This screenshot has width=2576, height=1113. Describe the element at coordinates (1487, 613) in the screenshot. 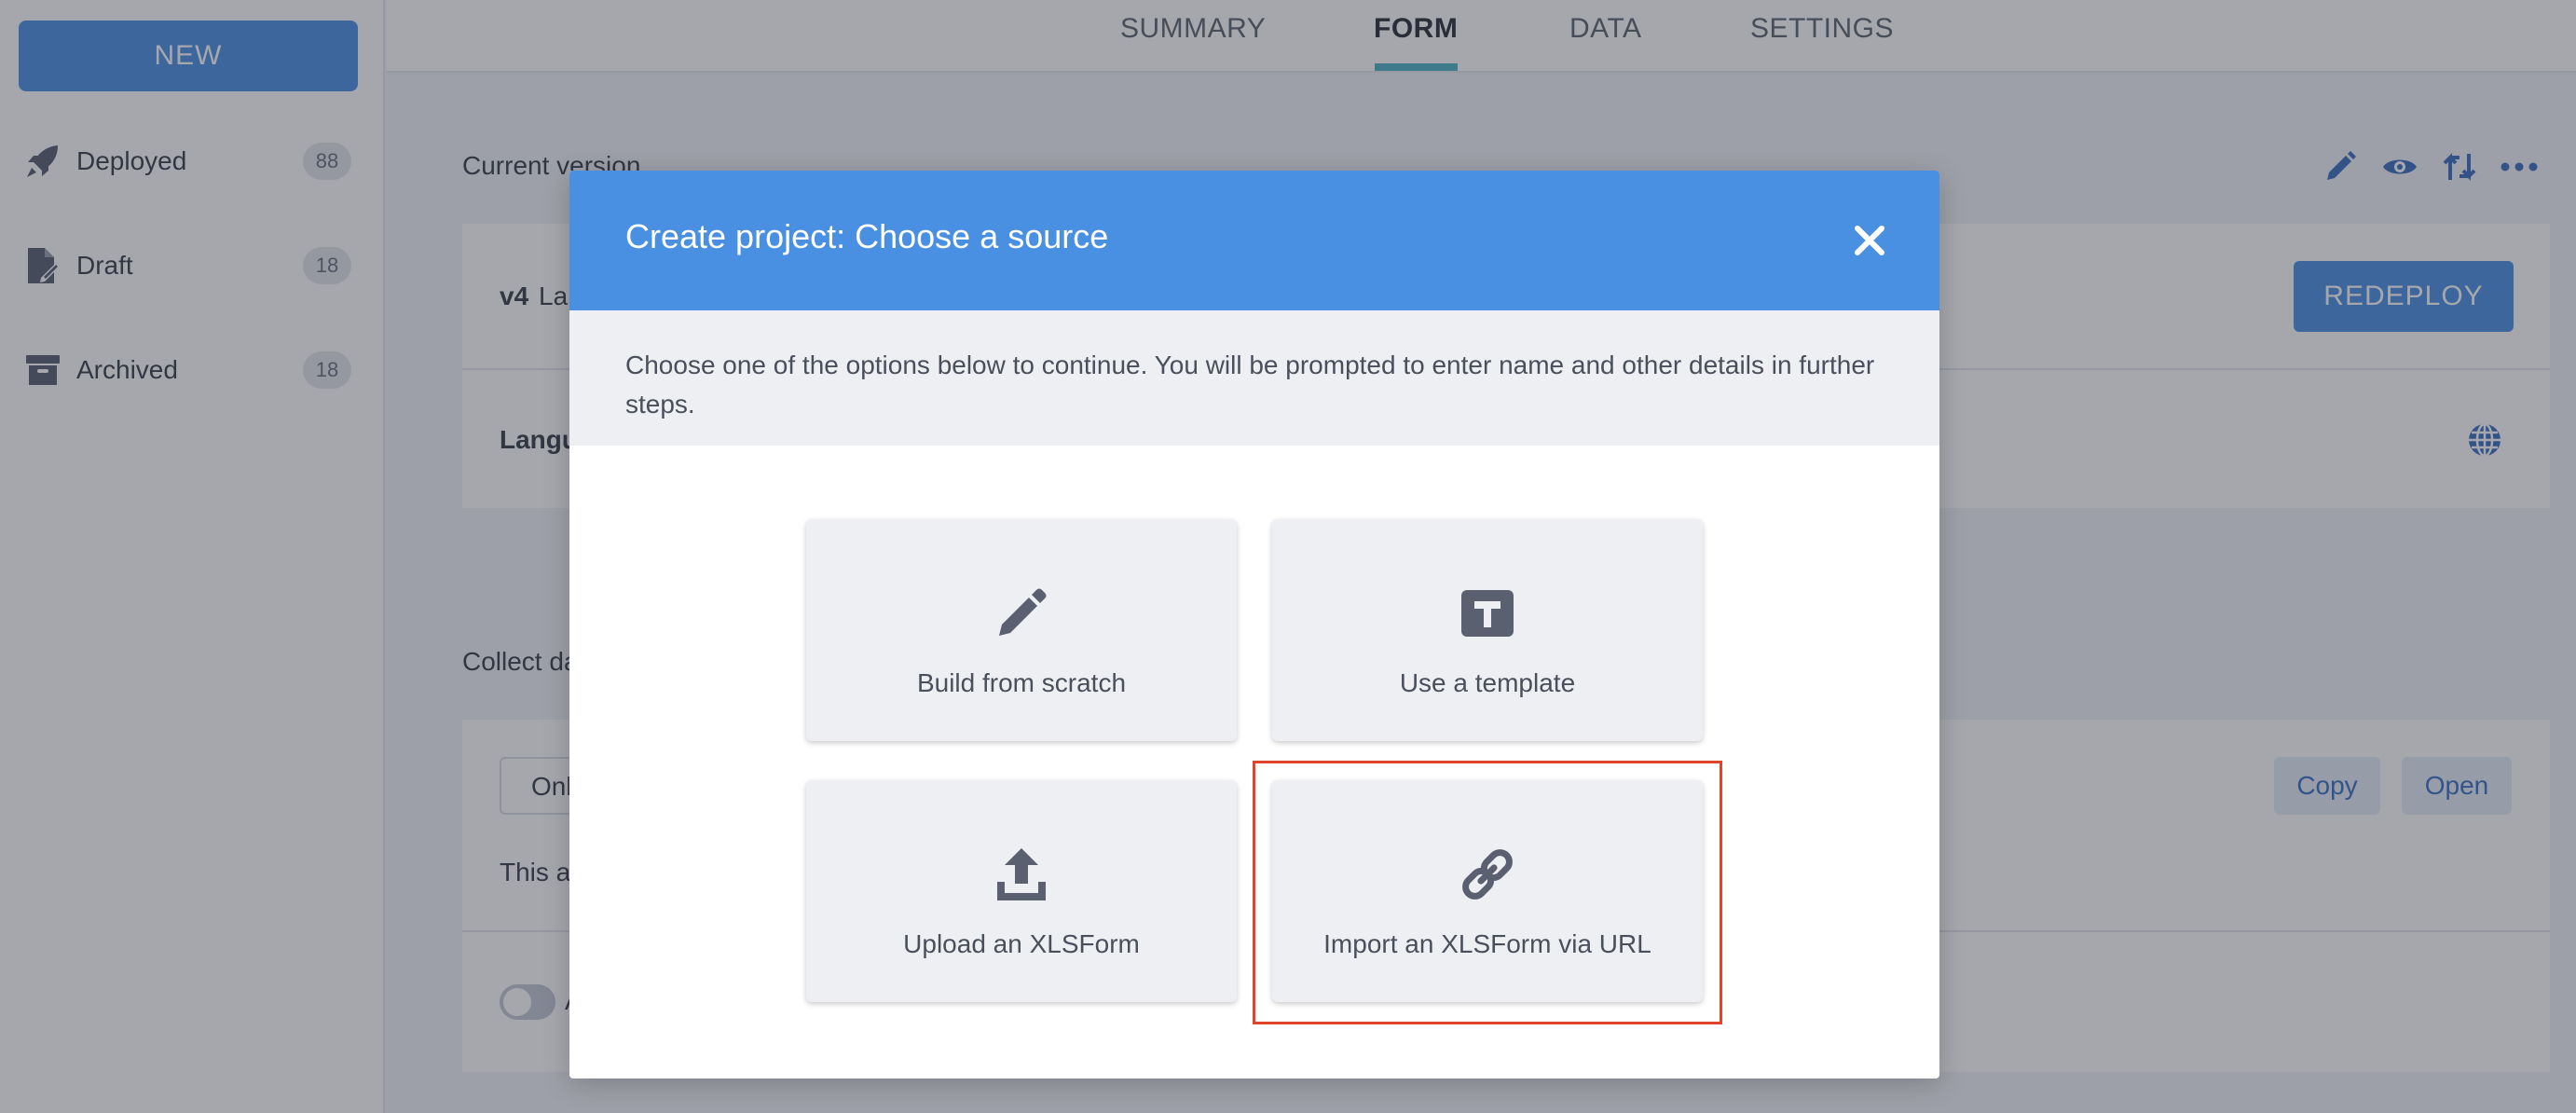

I see `template-icon` at that location.